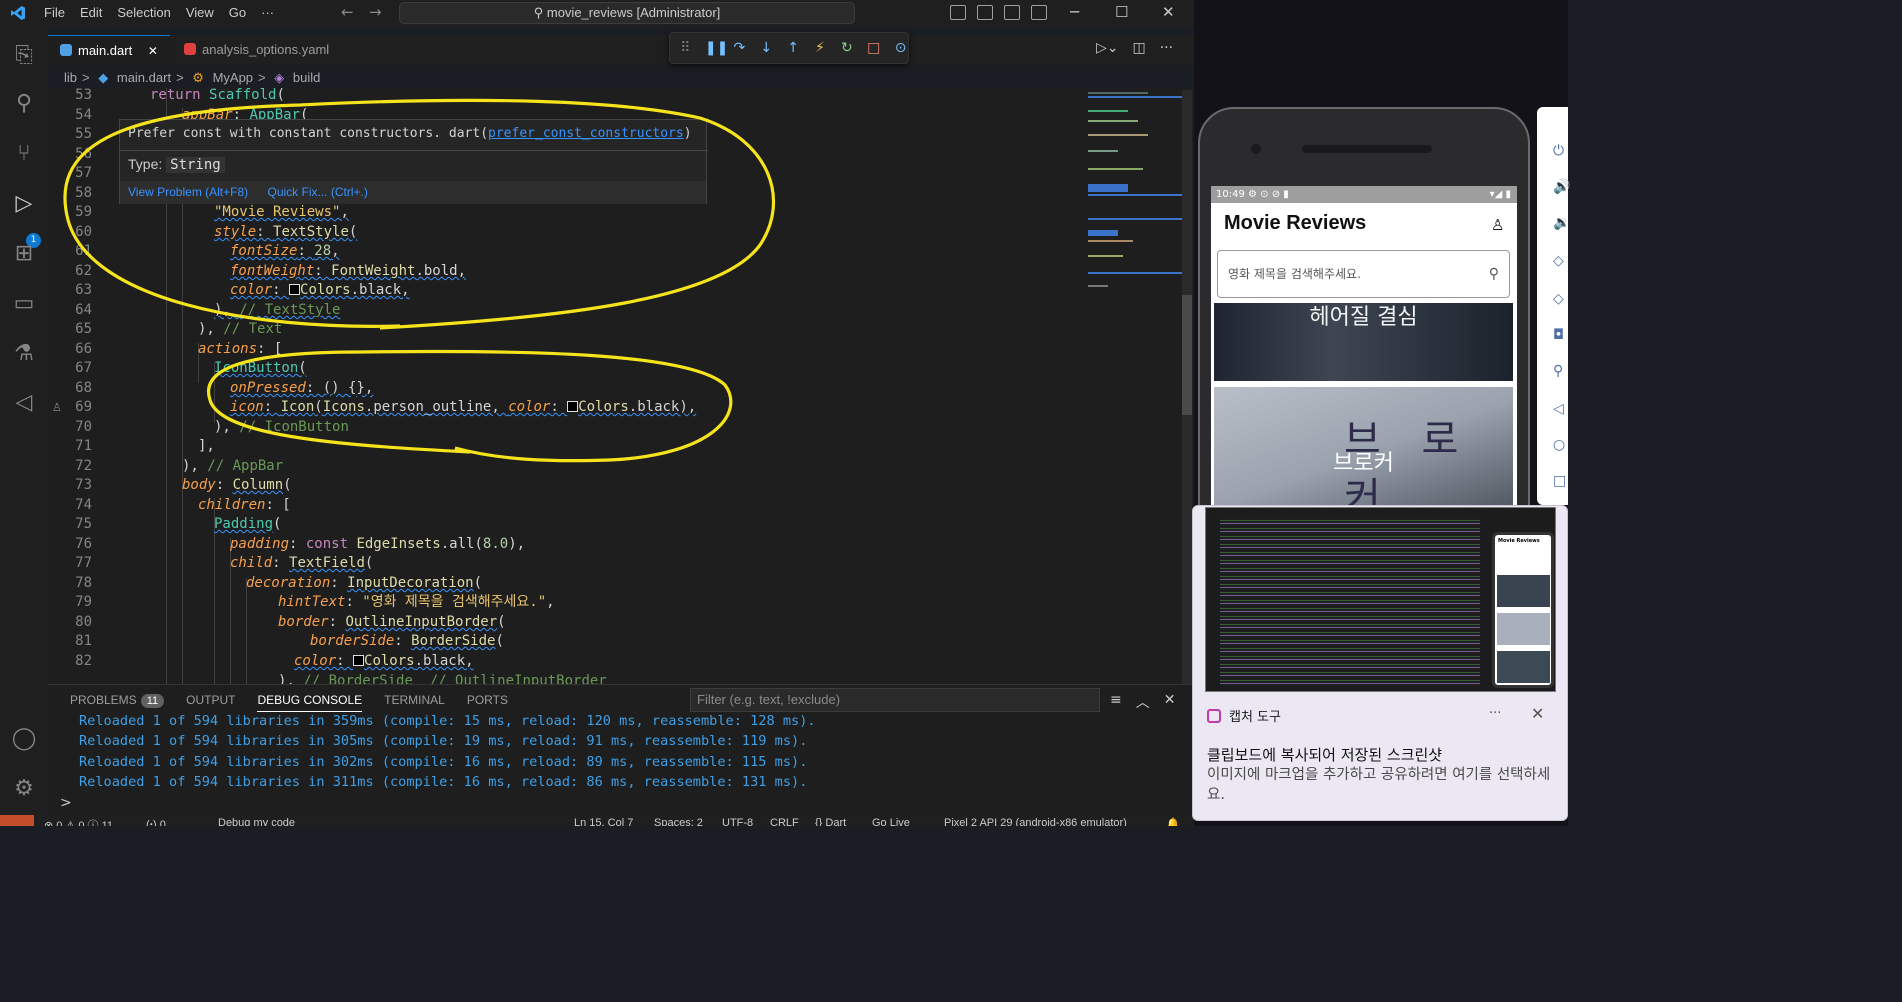 This screenshot has width=1902, height=1002. What do you see at coordinates (627, 13) in the screenshot?
I see `command-center: ⚲ movie_reviews [Administrator]` at bounding box center [627, 13].